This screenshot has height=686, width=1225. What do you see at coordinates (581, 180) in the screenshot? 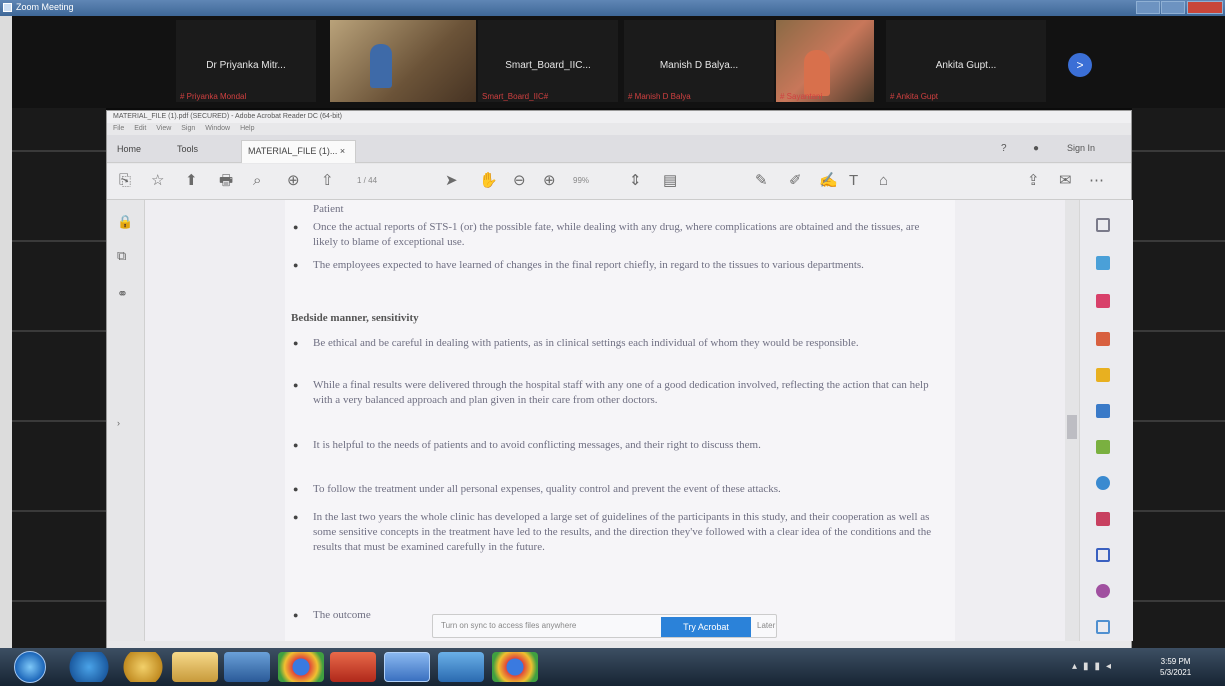
I see `zoom-level-select: 99%` at bounding box center [581, 180].